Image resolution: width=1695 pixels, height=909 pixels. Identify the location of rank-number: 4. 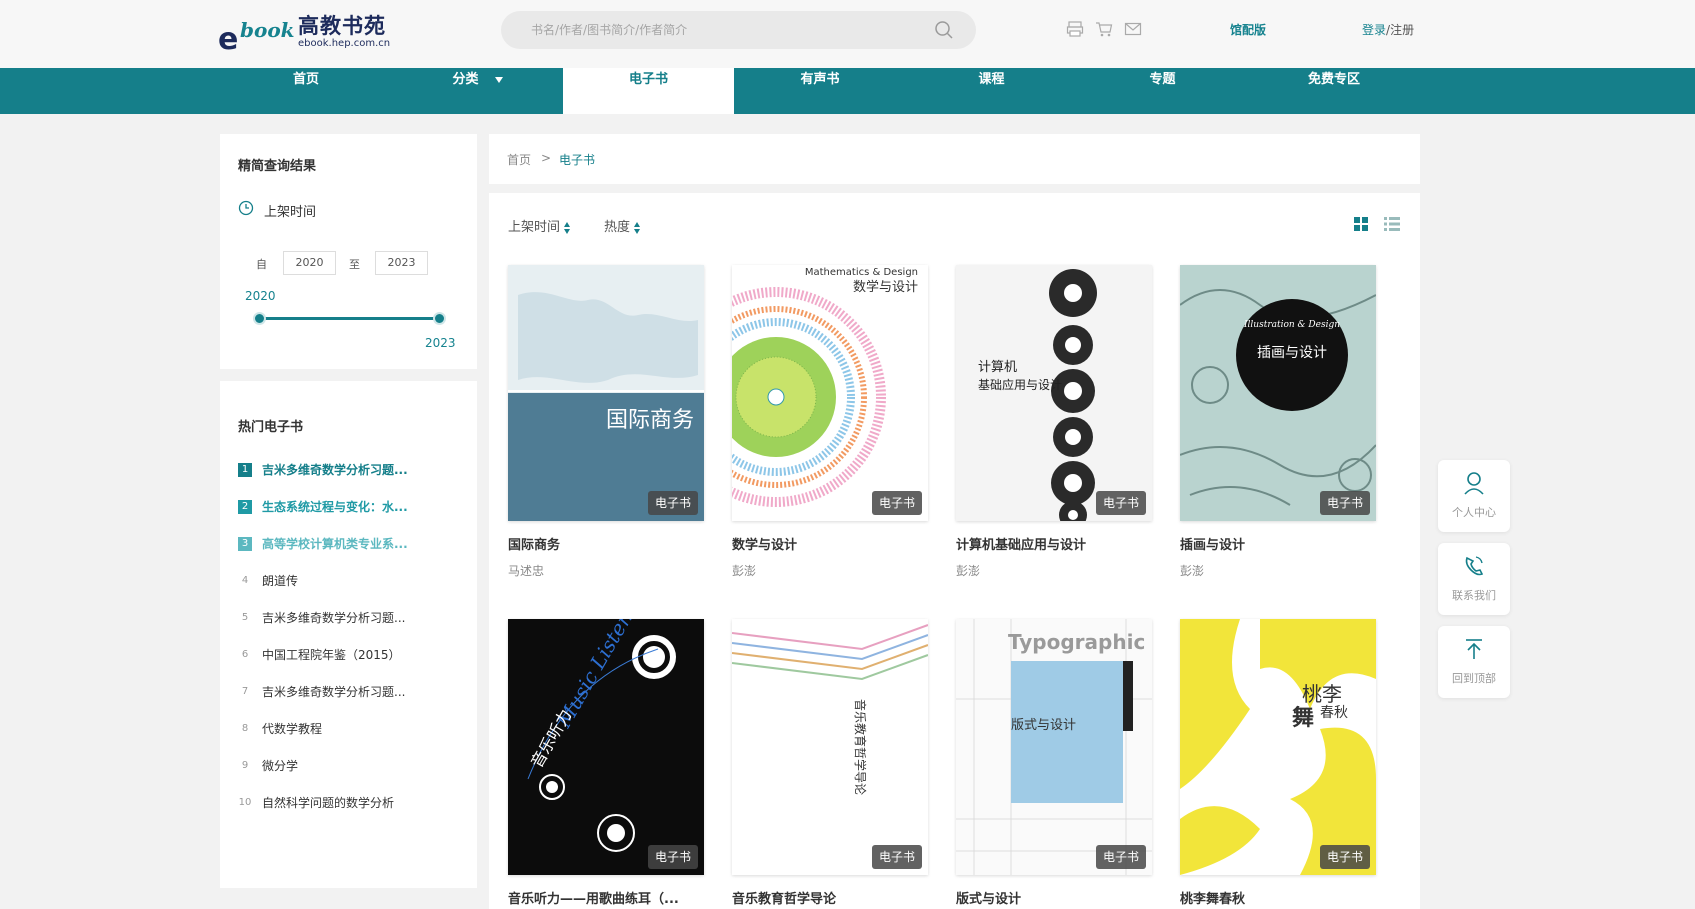
(245, 580).